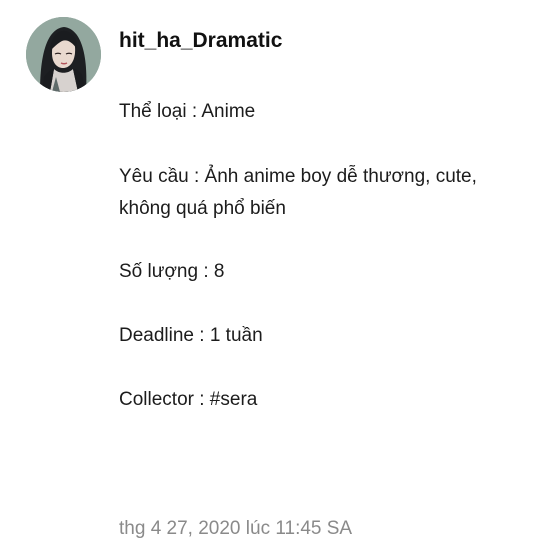  I want to click on collector-line: Collector : #sera, so click(188, 399).